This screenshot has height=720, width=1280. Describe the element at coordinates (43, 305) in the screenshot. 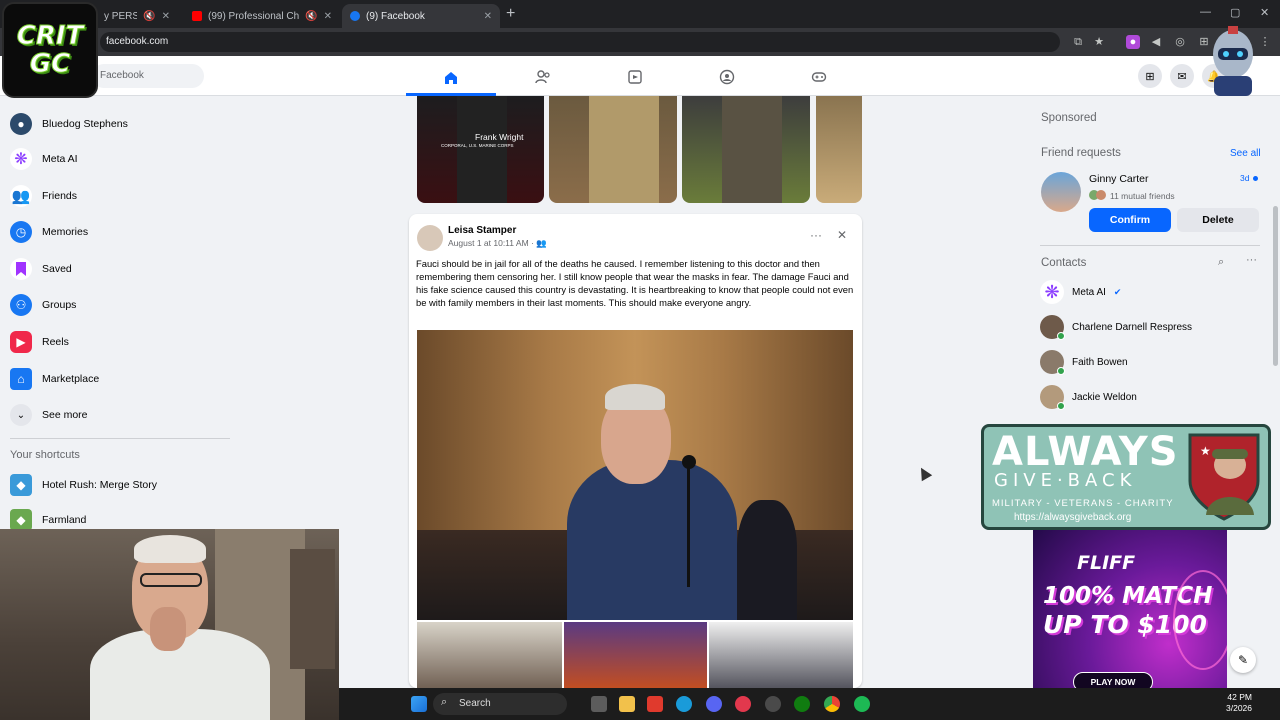

I see `sidebar-item-groups: ⚇ Groups` at that location.